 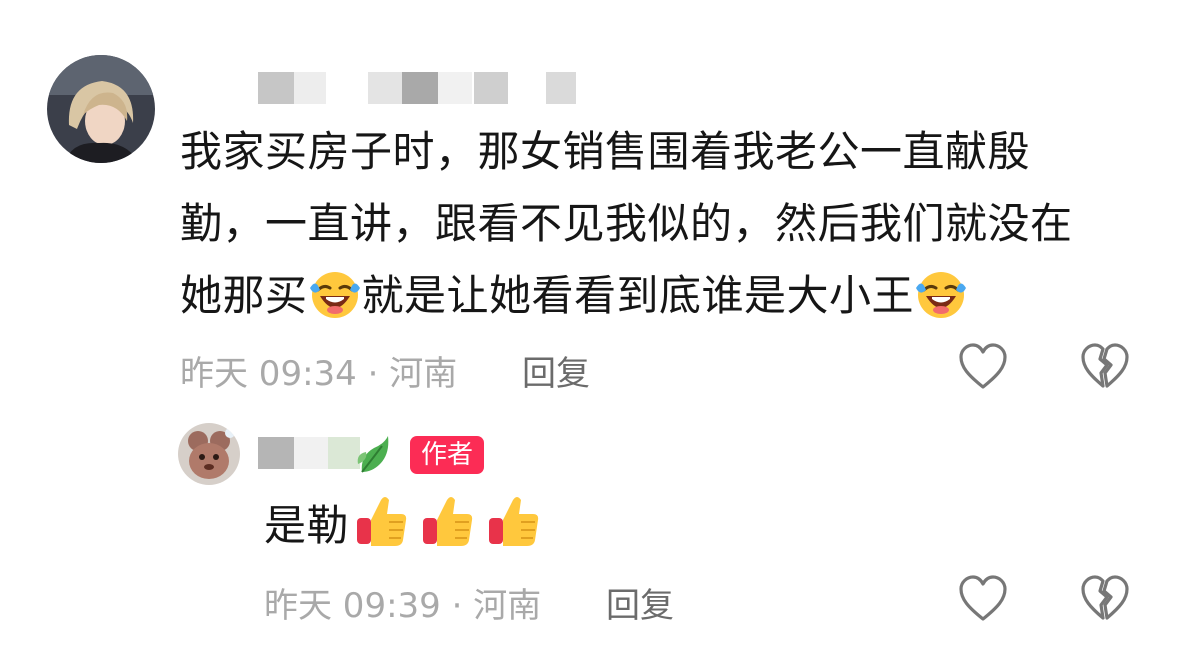 I want to click on reply-text-content: 是勒, so click(x=307, y=525).